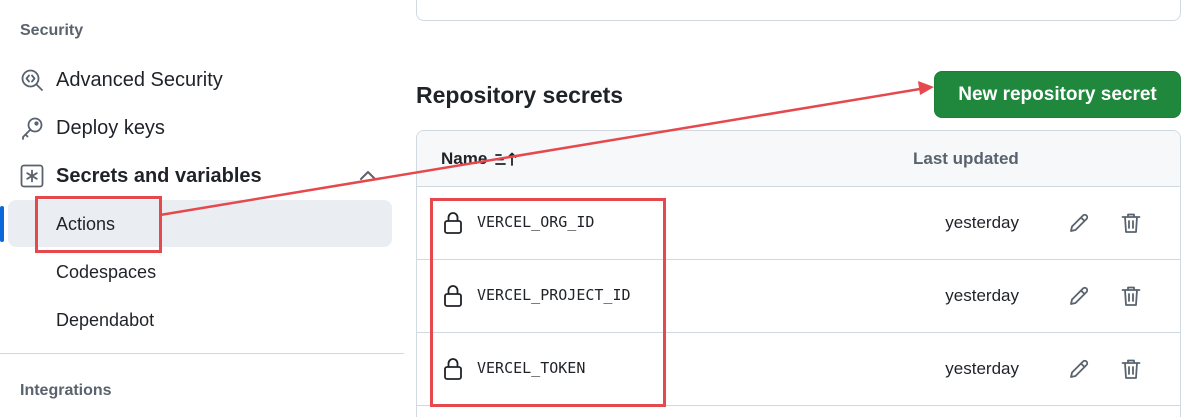  I want to click on codescan-icon, so click(32, 80).